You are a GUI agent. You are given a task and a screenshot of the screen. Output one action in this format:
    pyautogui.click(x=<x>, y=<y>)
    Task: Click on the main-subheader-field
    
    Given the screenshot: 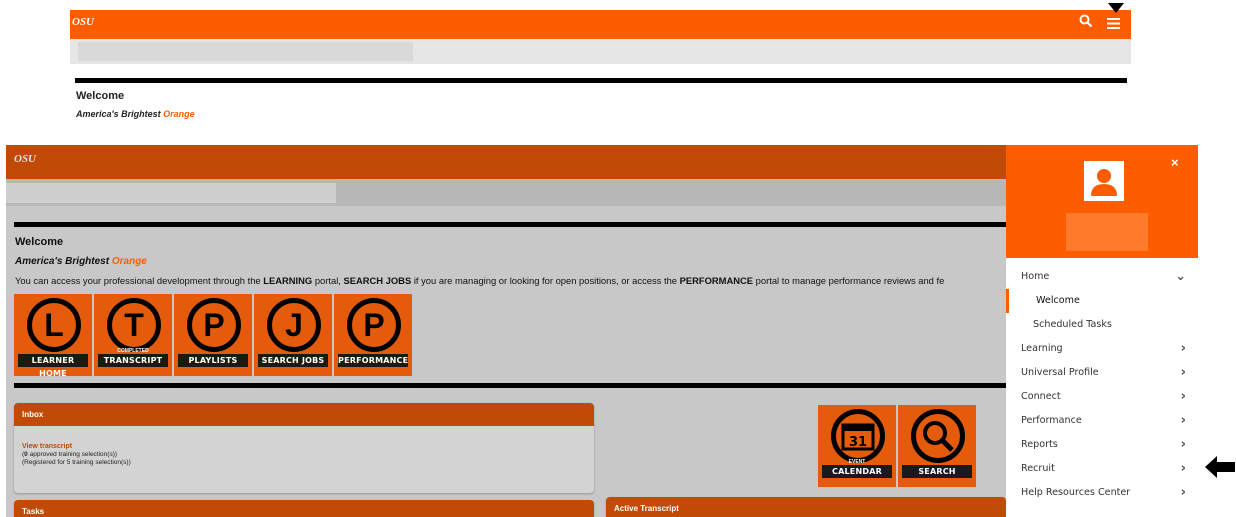 What is the action you would take?
    pyautogui.click(x=171, y=193)
    